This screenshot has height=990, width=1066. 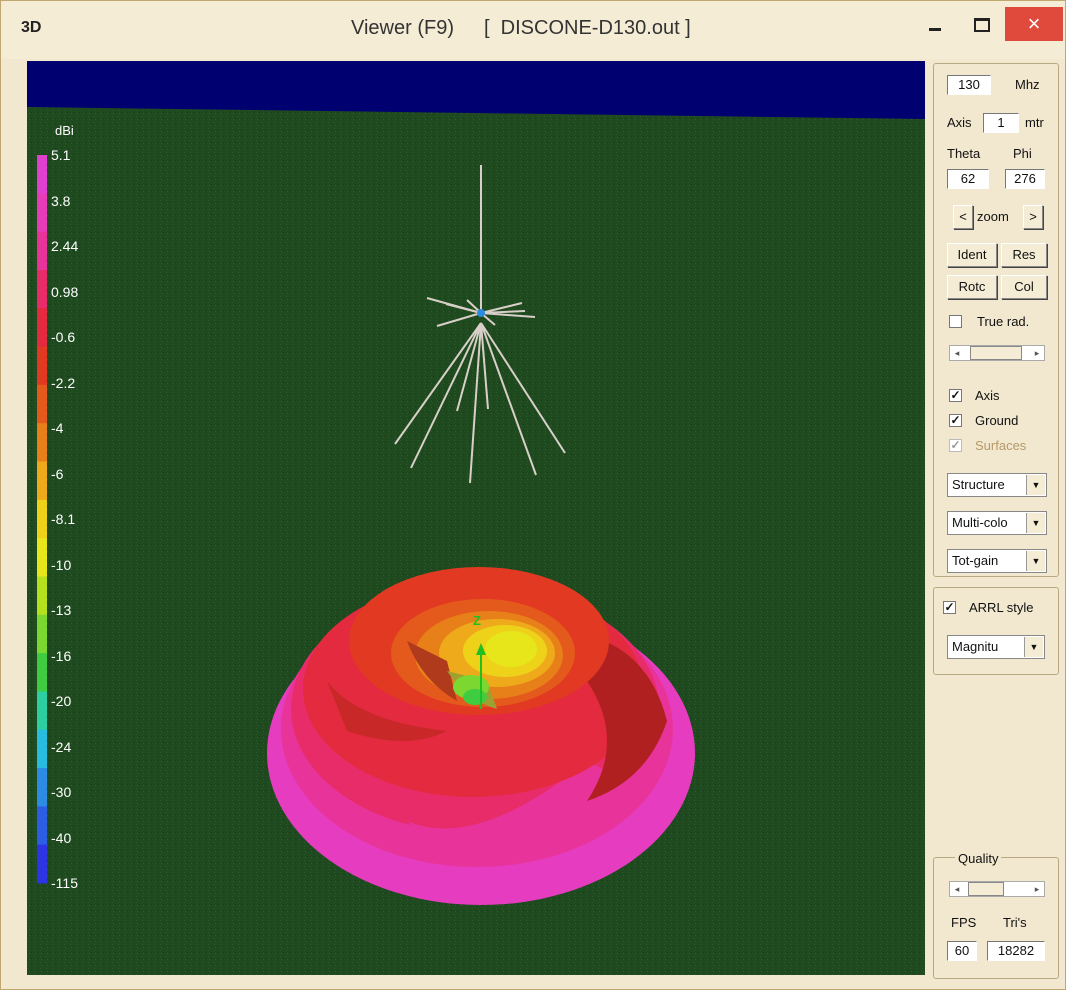 What do you see at coordinates (972, 287) in the screenshot?
I see `rotc-button: Rotc` at bounding box center [972, 287].